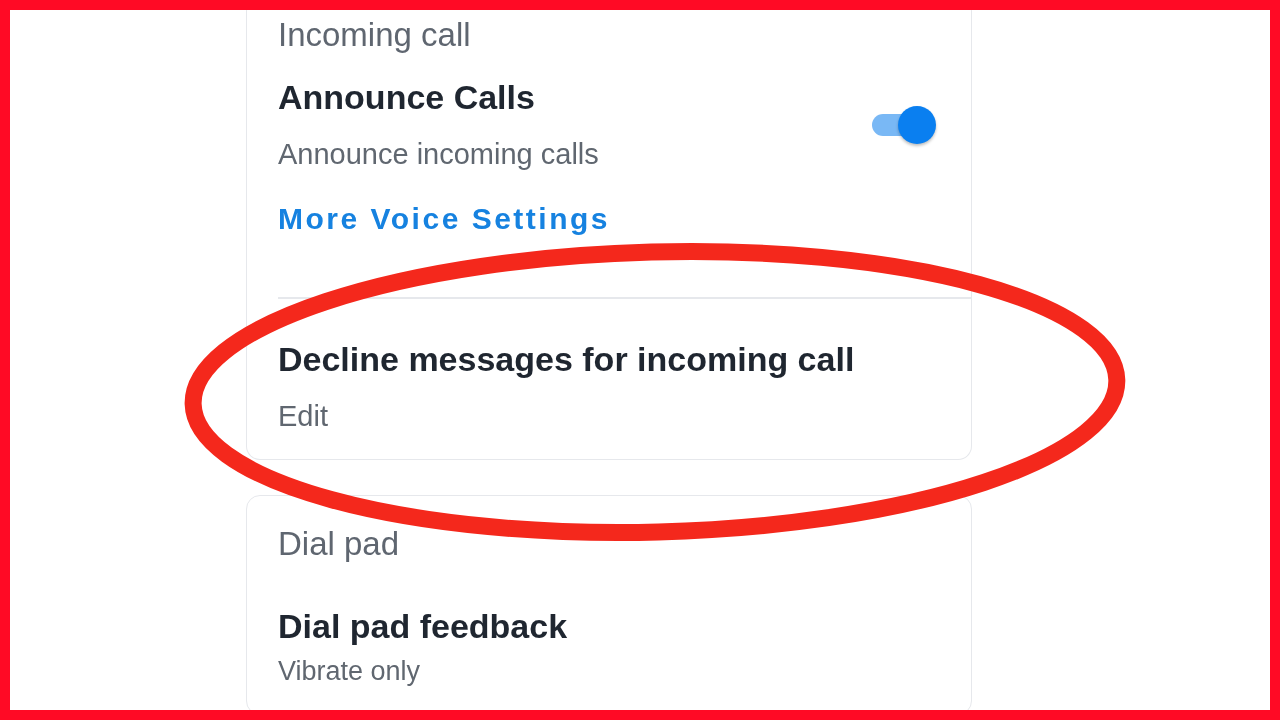 This screenshot has height=720, width=1280. Describe the element at coordinates (339, 544) in the screenshot. I see `section-header: Dial pad` at that location.